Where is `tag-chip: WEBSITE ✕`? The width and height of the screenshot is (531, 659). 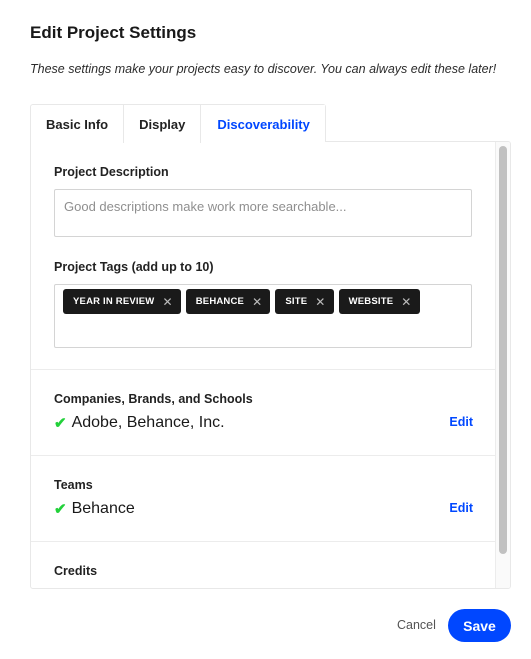 tag-chip: WEBSITE ✕ is located at coordinates (379, 301).